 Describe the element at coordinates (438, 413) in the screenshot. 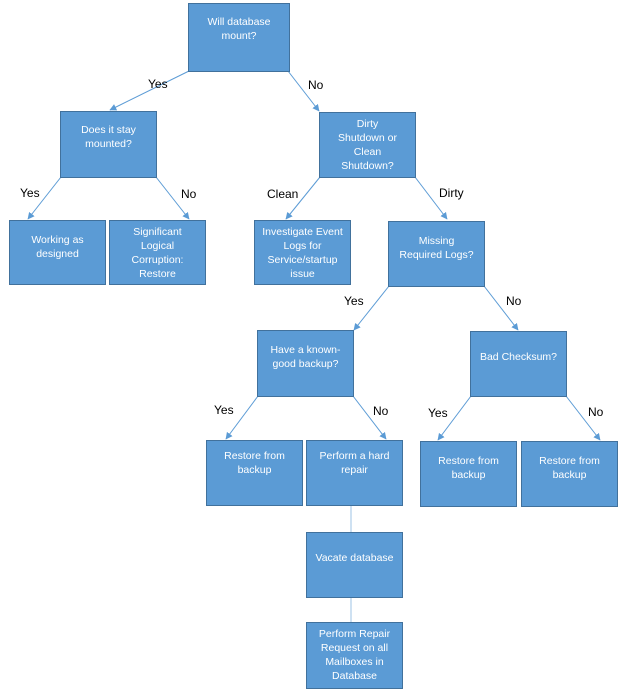

I see `edge-label-checksum-yes: Yes` at that location.